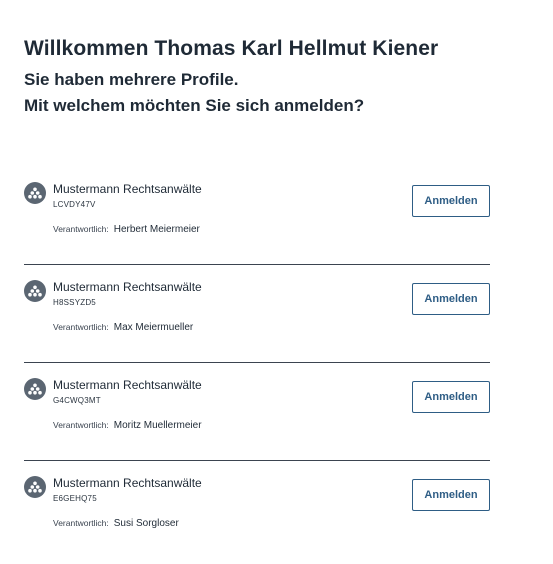 Image resolution: width=553 pixels, height=564 pixels. I want to click on profile-code: H8SSYZD5, so click(74, 302).